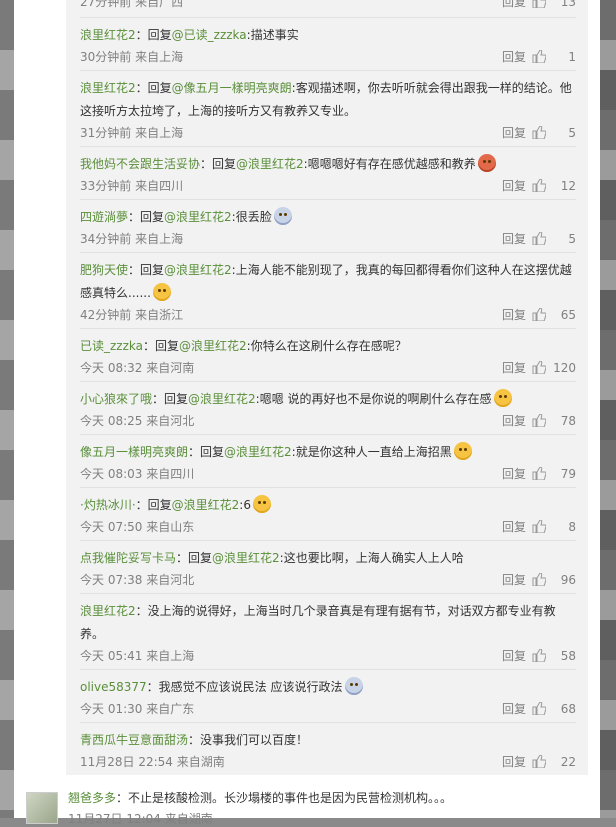  I want to click on comment-username: olive58377, so click(113, 687).